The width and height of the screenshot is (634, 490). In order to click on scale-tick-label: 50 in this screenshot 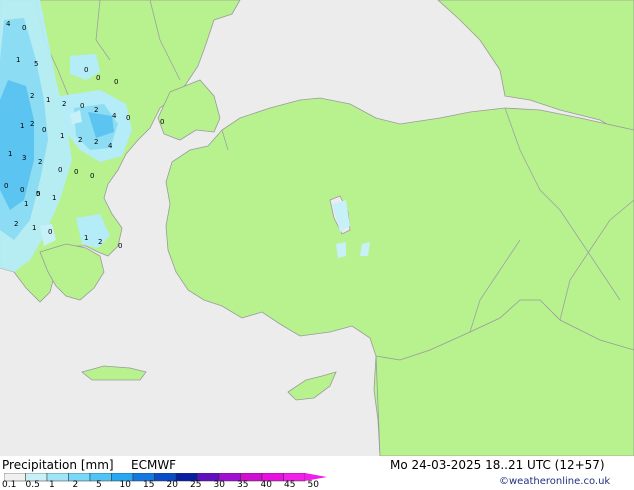, I will do `click(313, 485)`.